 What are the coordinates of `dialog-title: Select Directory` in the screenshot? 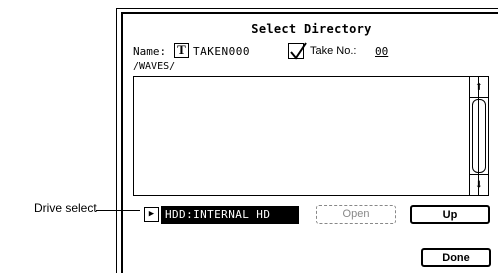 It's located at (311, 29).